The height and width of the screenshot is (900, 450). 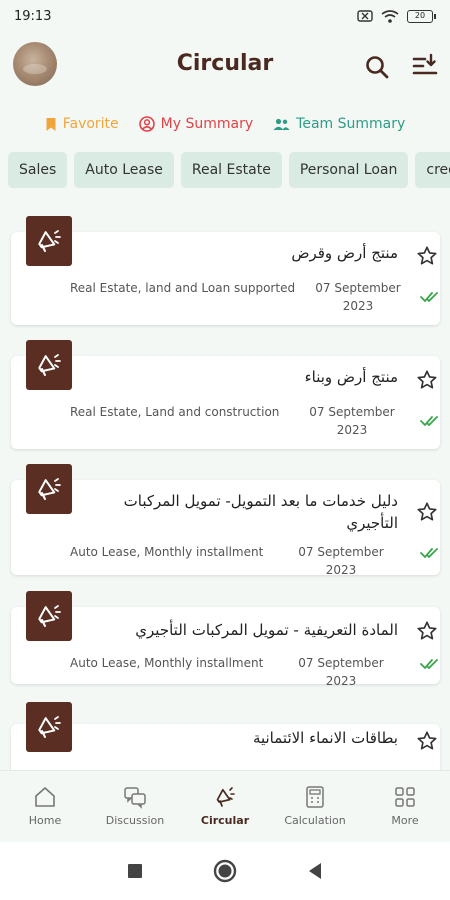 What do you see at coordinates (90, 124) in the screenshot?
I see `tab-favorite-label: Favorite` at bounding box center [90, 124].